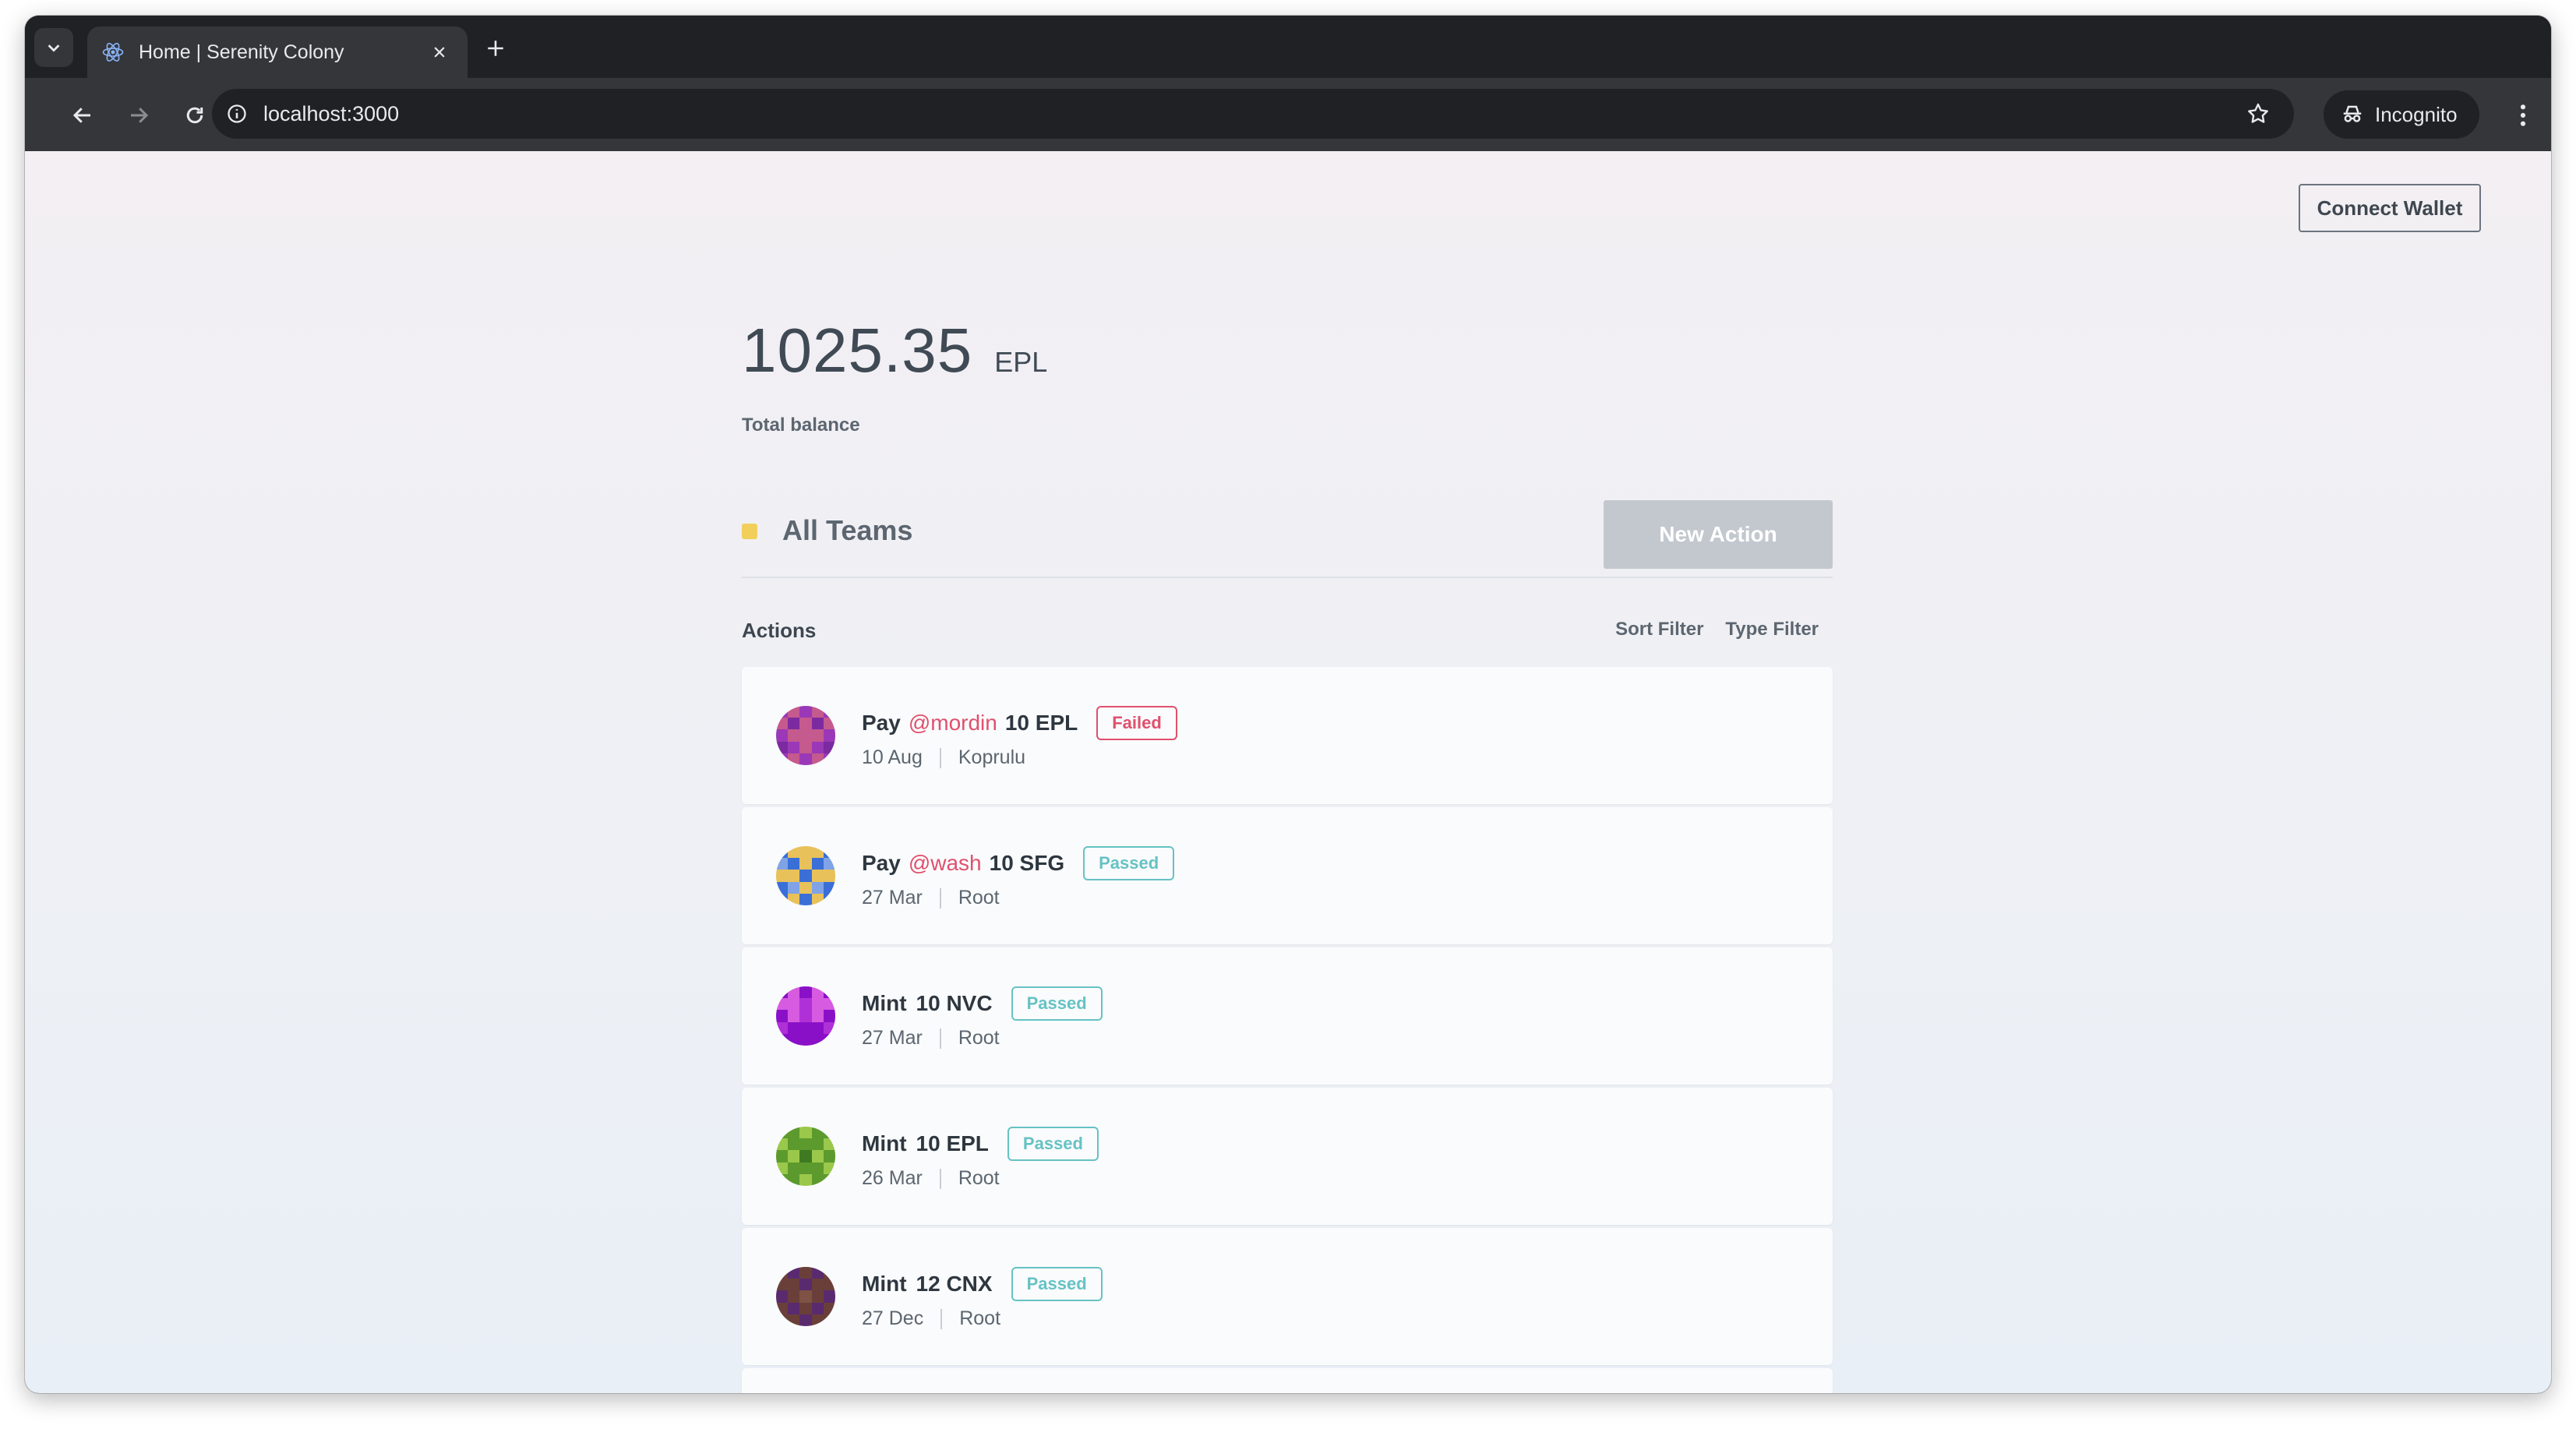 The width and height of the screenshot is (2576, 1443). What do you see at coordinates (1287, 875) in the screenshot?
I see `action-item: Pay @wash 10 SFG Passed 27 Mar Root` at bounding box center [1287, 875].